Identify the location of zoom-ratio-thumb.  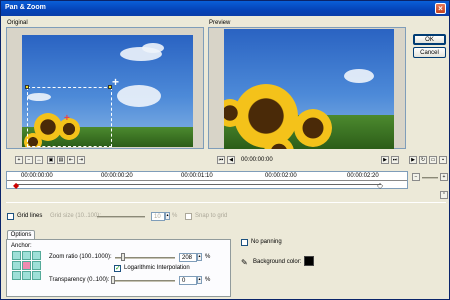
(123, 257).